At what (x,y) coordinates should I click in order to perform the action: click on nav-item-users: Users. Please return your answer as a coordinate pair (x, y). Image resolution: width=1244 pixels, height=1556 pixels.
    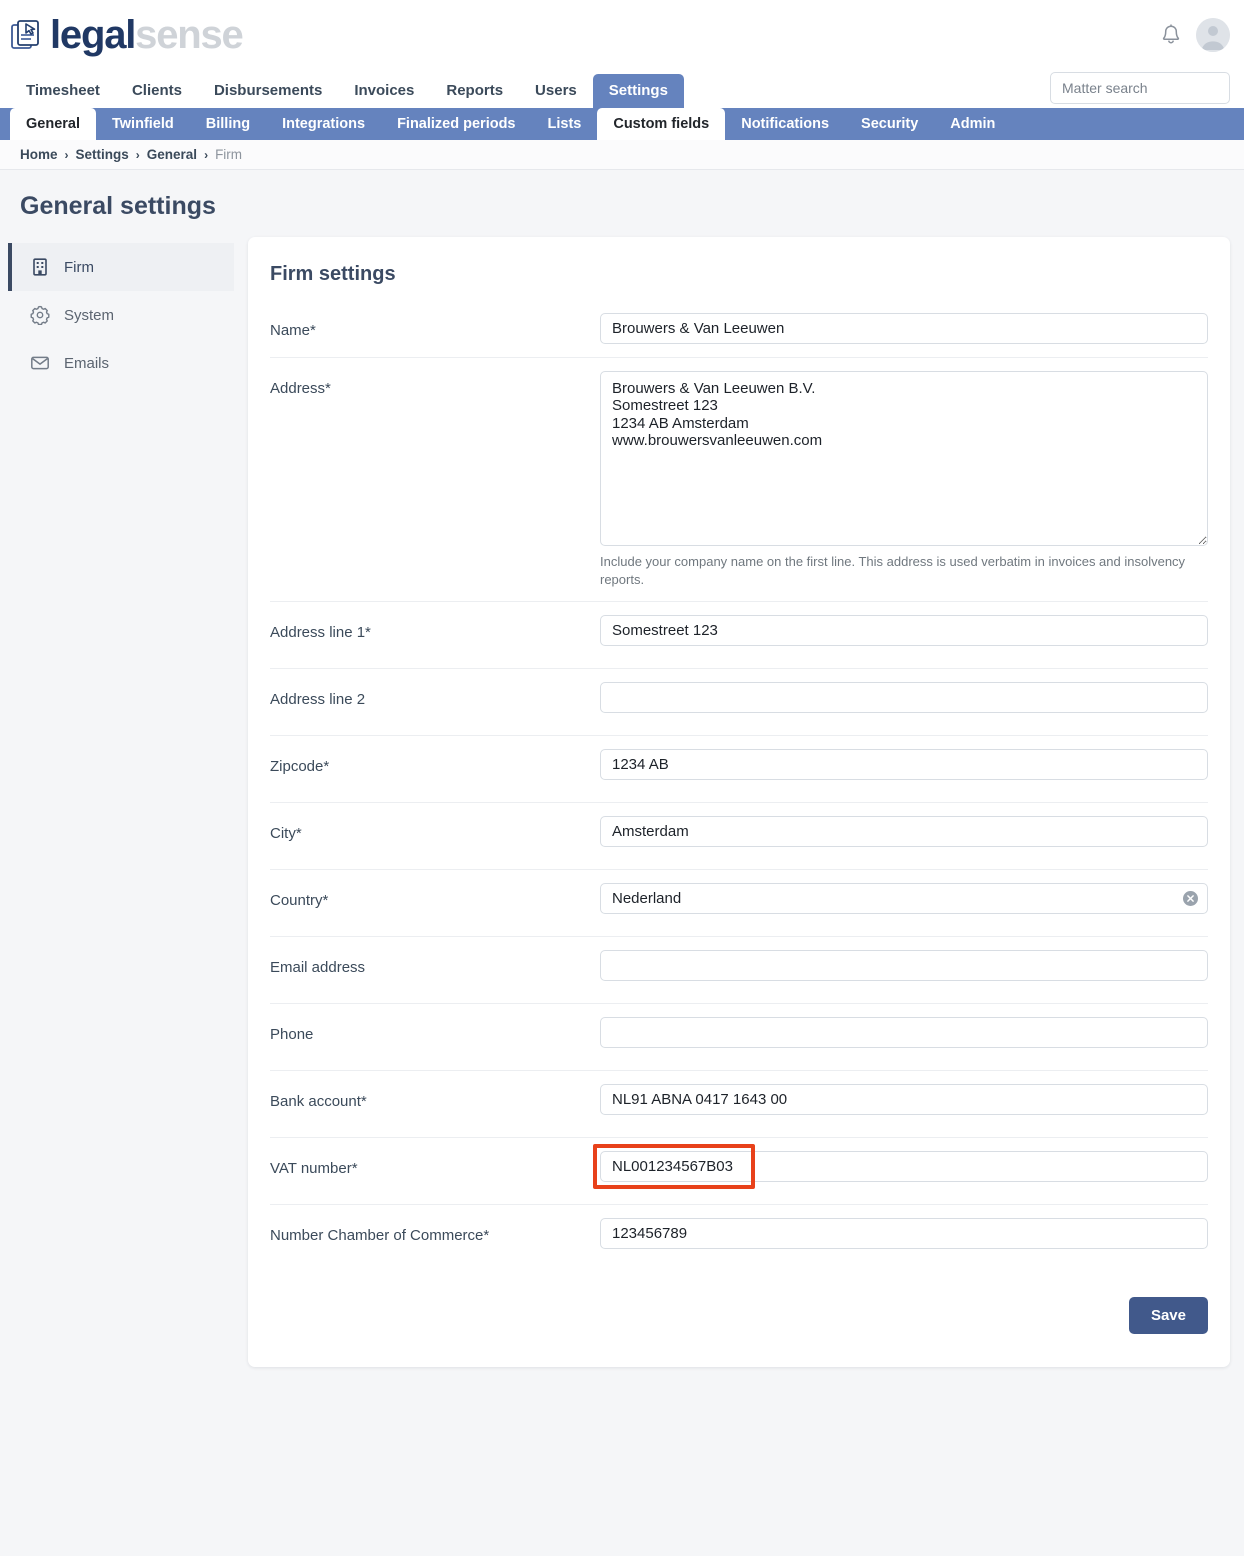
    Looking at the image, I should click on (556, 91).